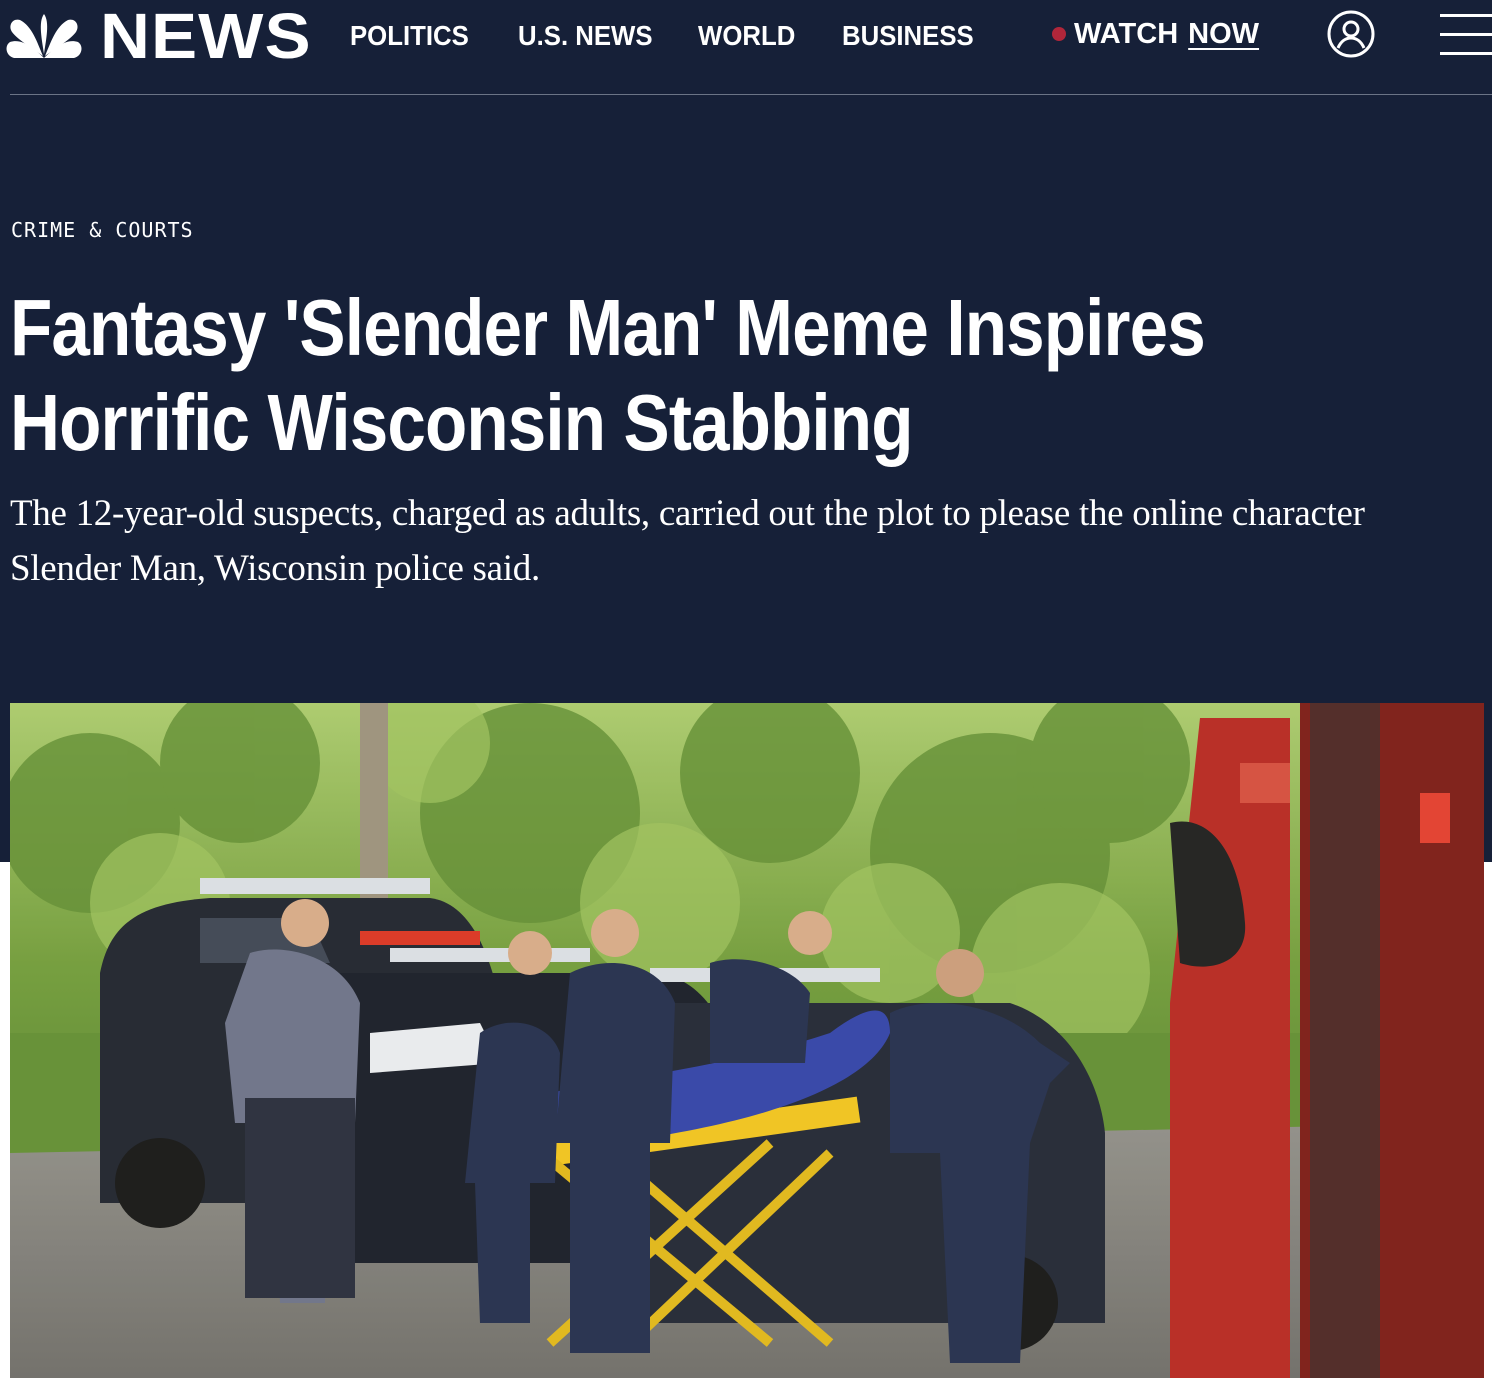 The width and height of the screenshot is (1492, 1378). I want to click on nav-link-politics: POLITICS, so click(409, 36).